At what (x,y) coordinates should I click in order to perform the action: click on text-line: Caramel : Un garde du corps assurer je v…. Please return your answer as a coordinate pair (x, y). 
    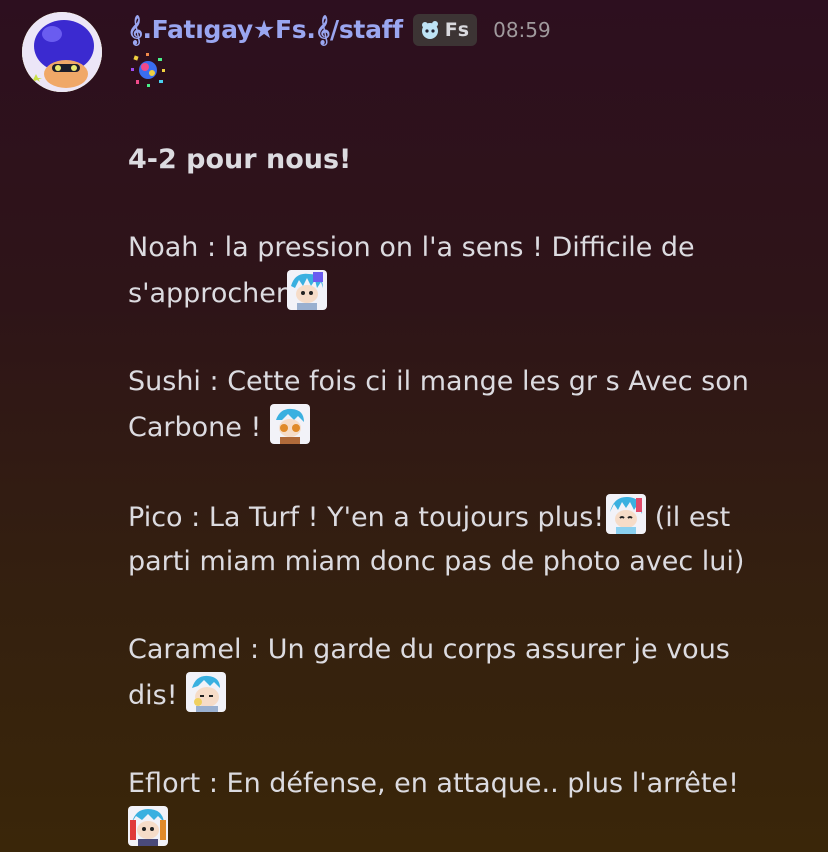
    Looking at the image, I should click on (429, 649).